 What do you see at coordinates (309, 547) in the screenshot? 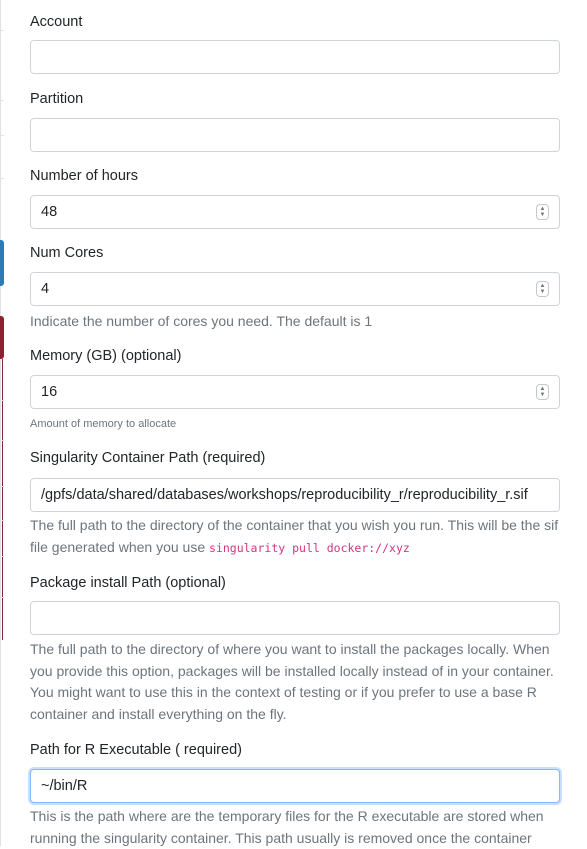
I see `container-help-command: singularity pull docker://xyz` at bounding box center [309, 547].